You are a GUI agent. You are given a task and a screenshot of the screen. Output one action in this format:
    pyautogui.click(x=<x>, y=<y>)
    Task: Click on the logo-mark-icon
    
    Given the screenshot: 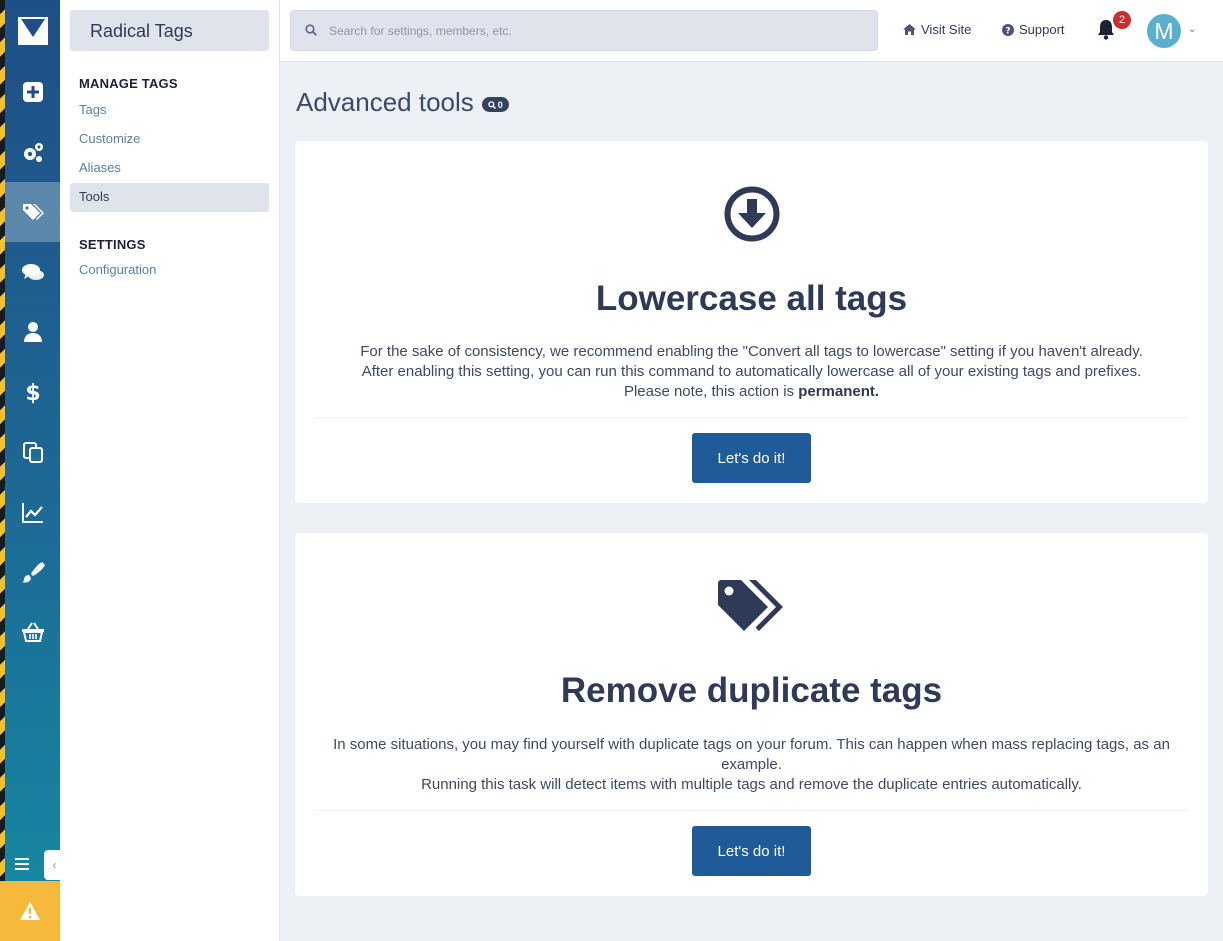 What is the action you would take?
    pyautogui.click(x=32, y=31)
    